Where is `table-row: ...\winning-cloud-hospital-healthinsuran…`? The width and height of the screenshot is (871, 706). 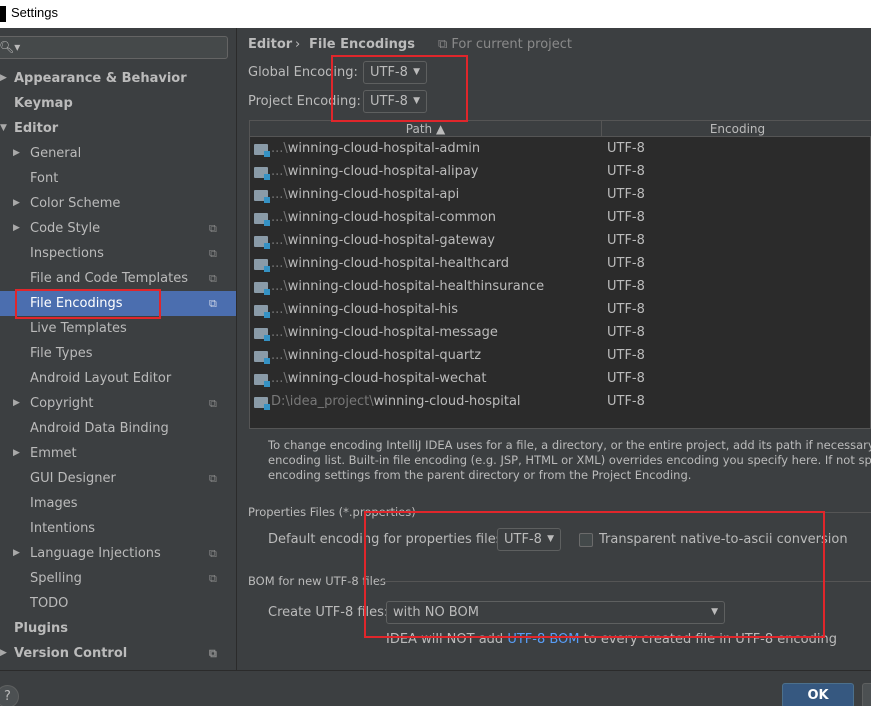
table-row: ...\winning-cloud-hospital-healthinsuran… is located at coordinates (560, 286).